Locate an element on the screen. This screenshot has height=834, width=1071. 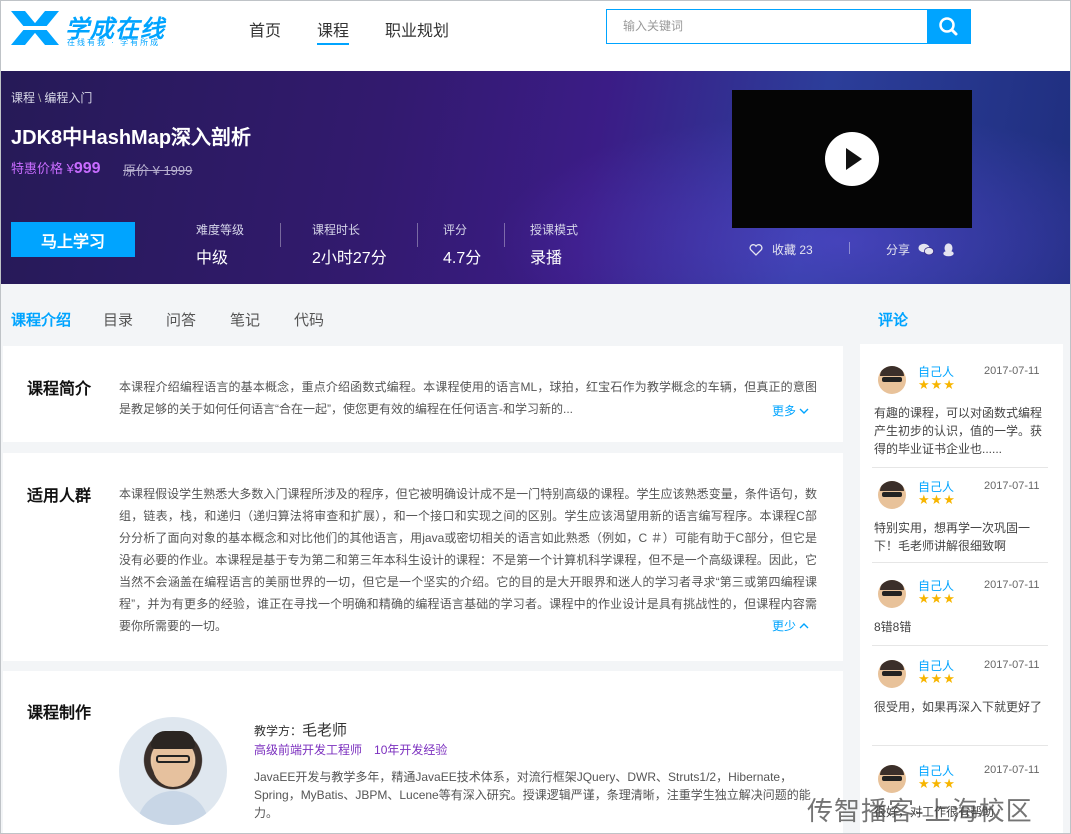
teacher-label: 教学方： is located at coordinates (278, 731).